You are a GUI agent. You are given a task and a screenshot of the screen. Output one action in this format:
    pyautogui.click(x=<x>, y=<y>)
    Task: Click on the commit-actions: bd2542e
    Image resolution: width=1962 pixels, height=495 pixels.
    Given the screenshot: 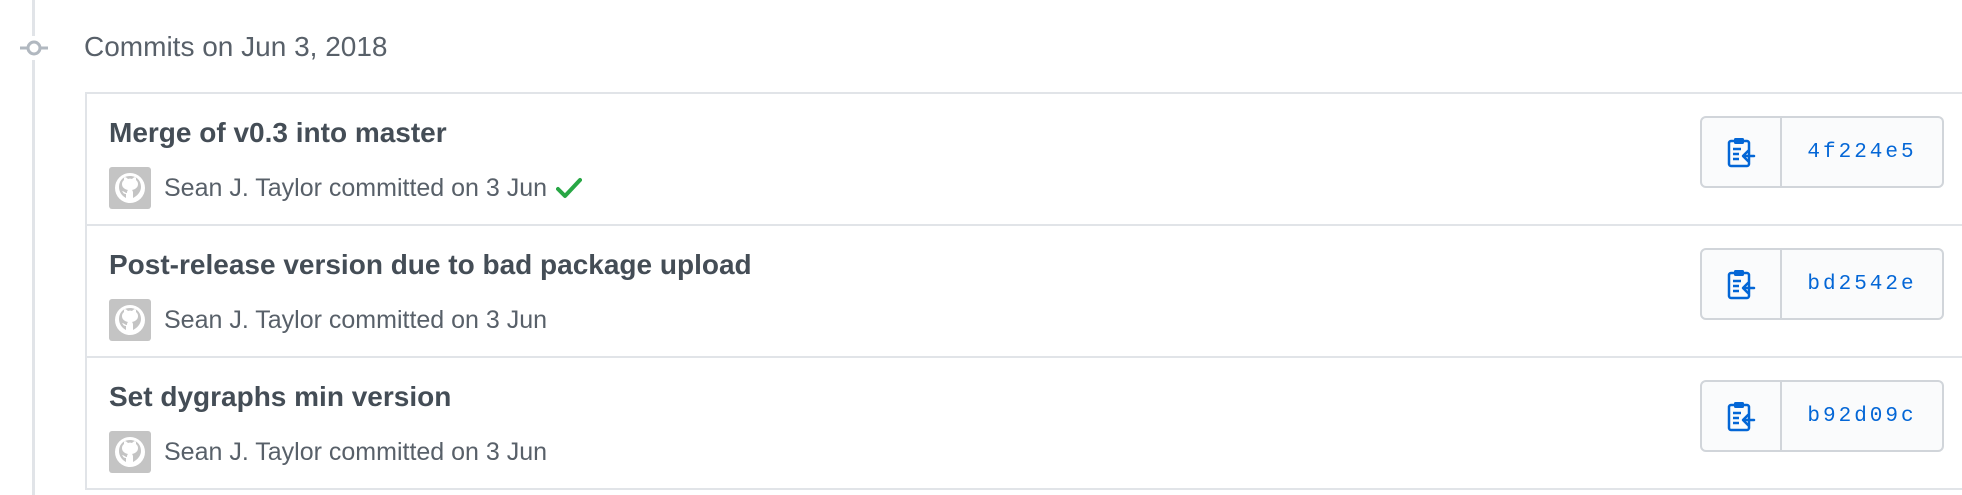 What is the action you would take?
    pyautogui.click(x=1822, y=284)
    